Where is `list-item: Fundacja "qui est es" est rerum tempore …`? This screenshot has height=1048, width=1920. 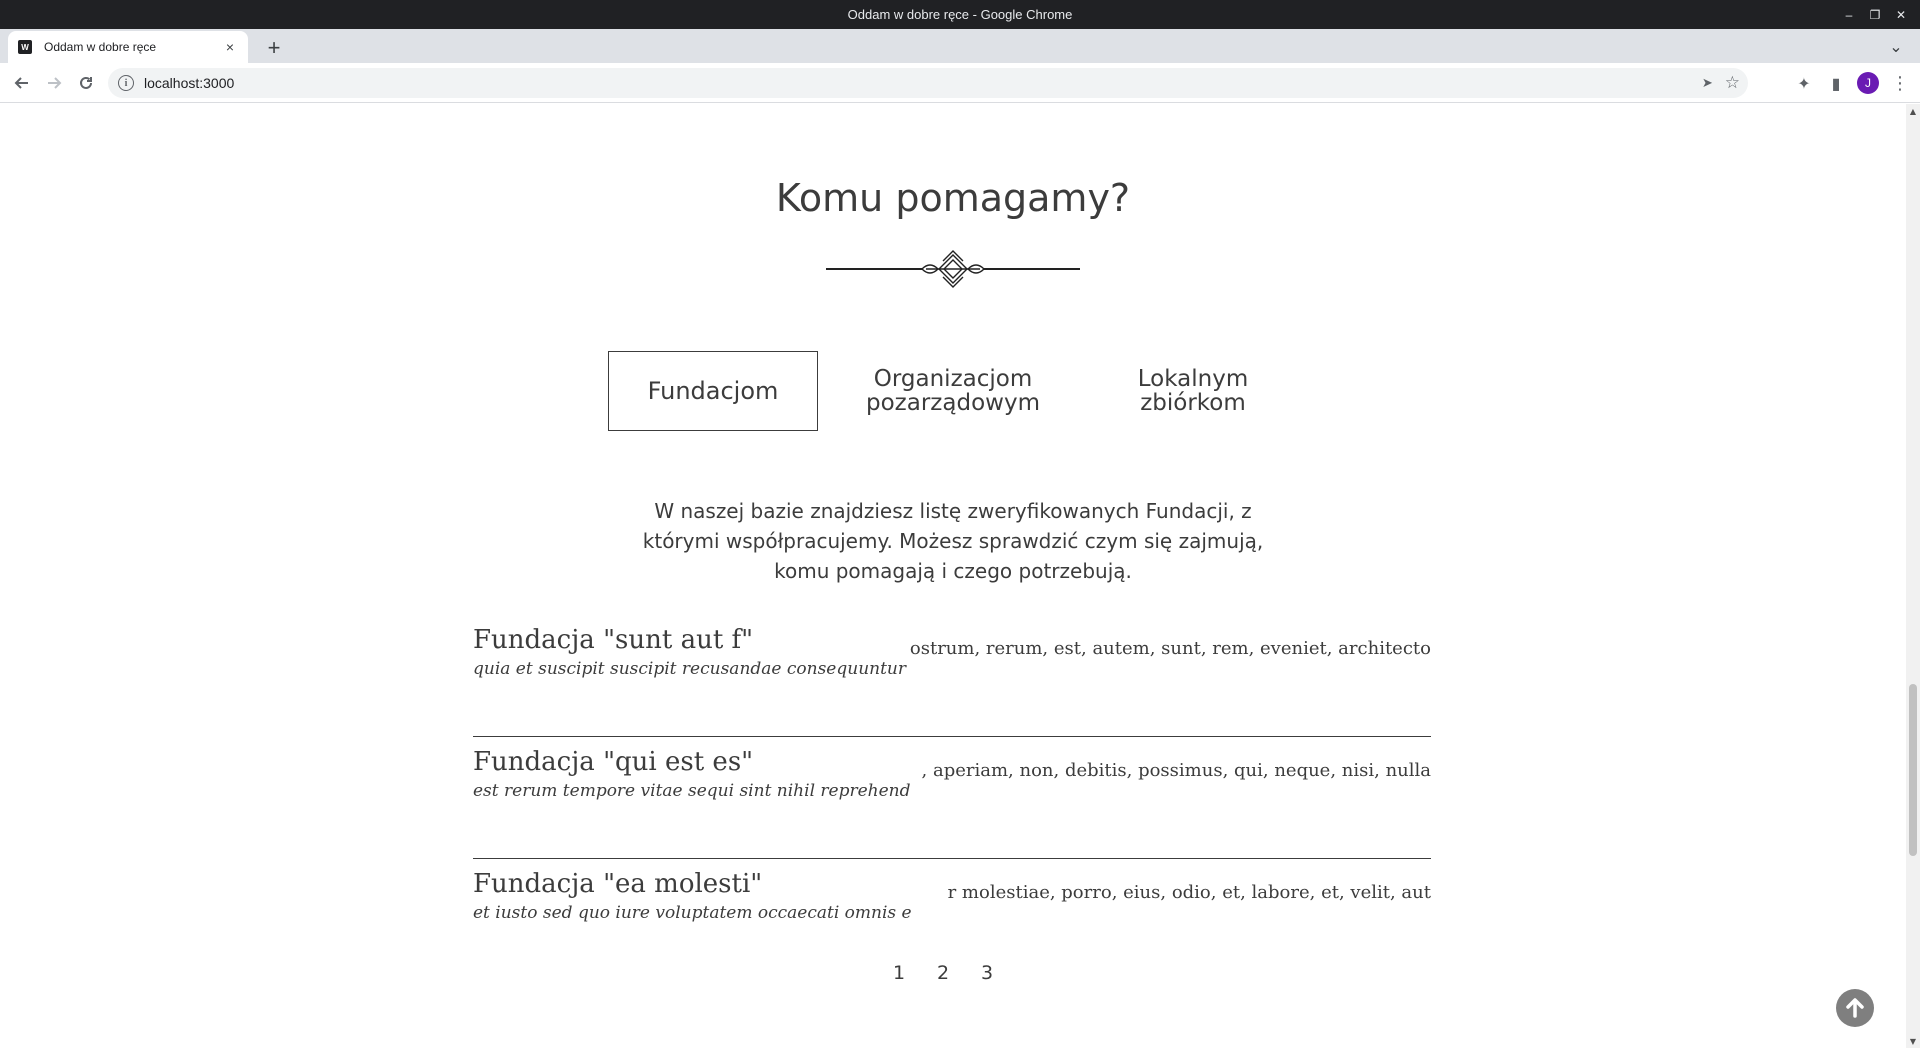
list-item: Fundacja "qui est es" est rerum tempore … is located at coordinates (952, 798).